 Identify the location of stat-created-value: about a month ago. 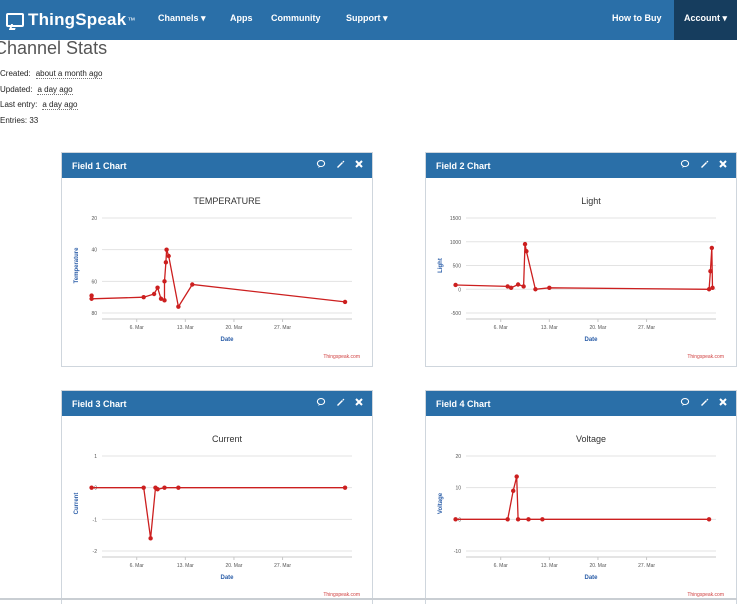
(69, 74).